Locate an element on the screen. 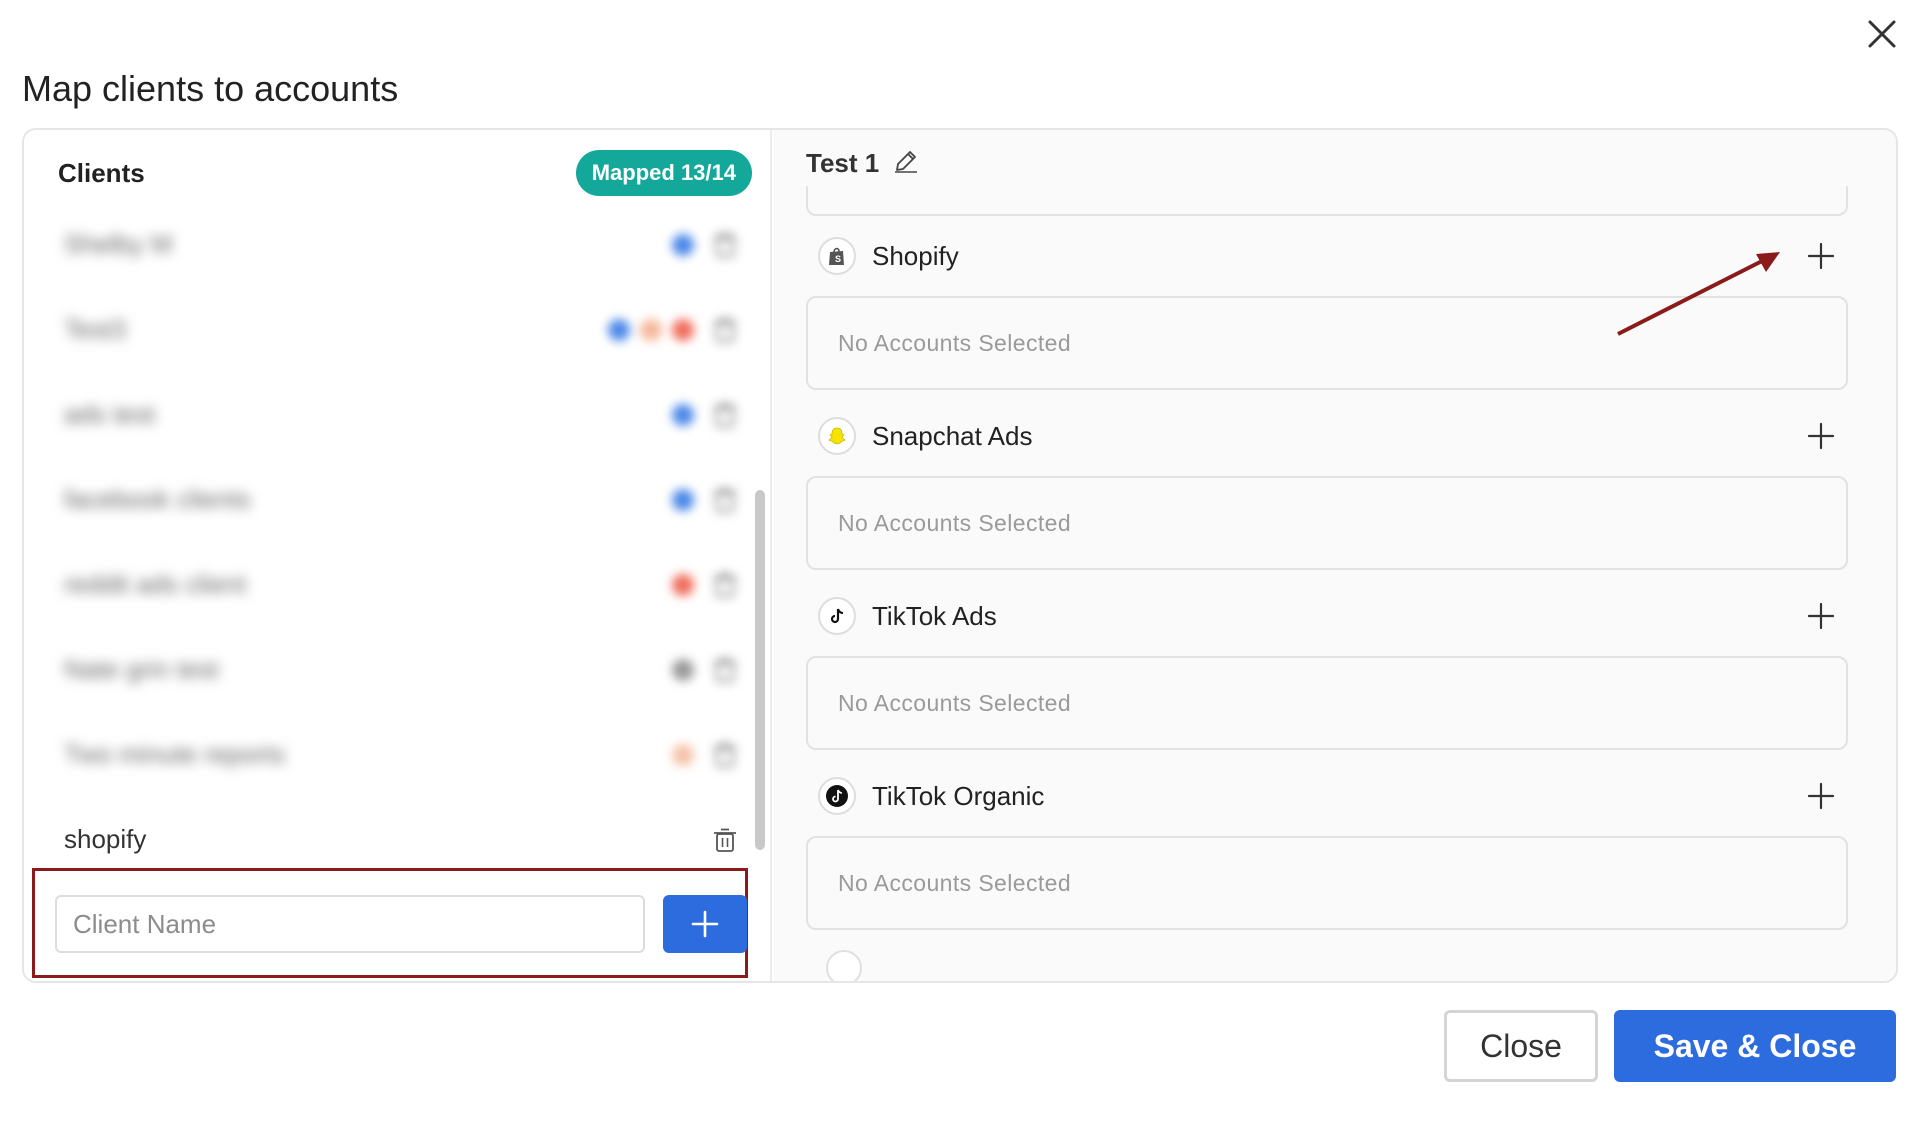 Image resolution: width=1920 pixels, height=1127 pixels. platform-tiktok-ads: TikTok Ads No Accounts Selected is located at coordinates (1327, 668).